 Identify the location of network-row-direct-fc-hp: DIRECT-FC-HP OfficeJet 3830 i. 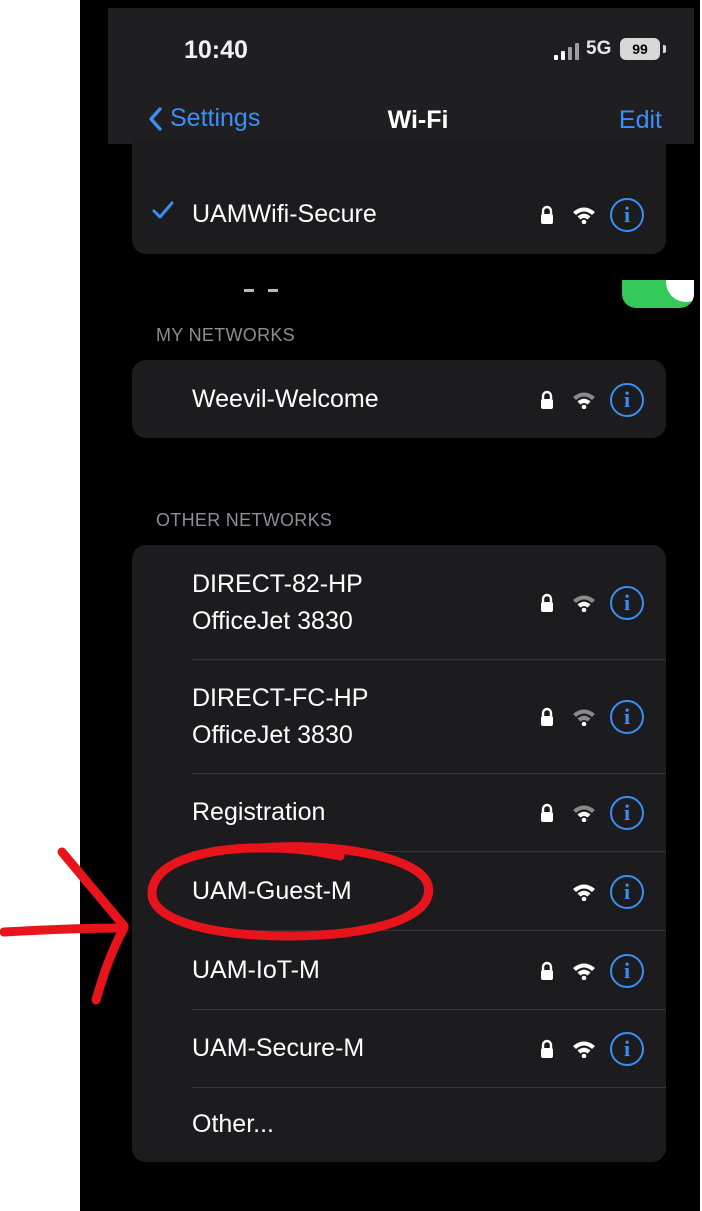
(399, 717).